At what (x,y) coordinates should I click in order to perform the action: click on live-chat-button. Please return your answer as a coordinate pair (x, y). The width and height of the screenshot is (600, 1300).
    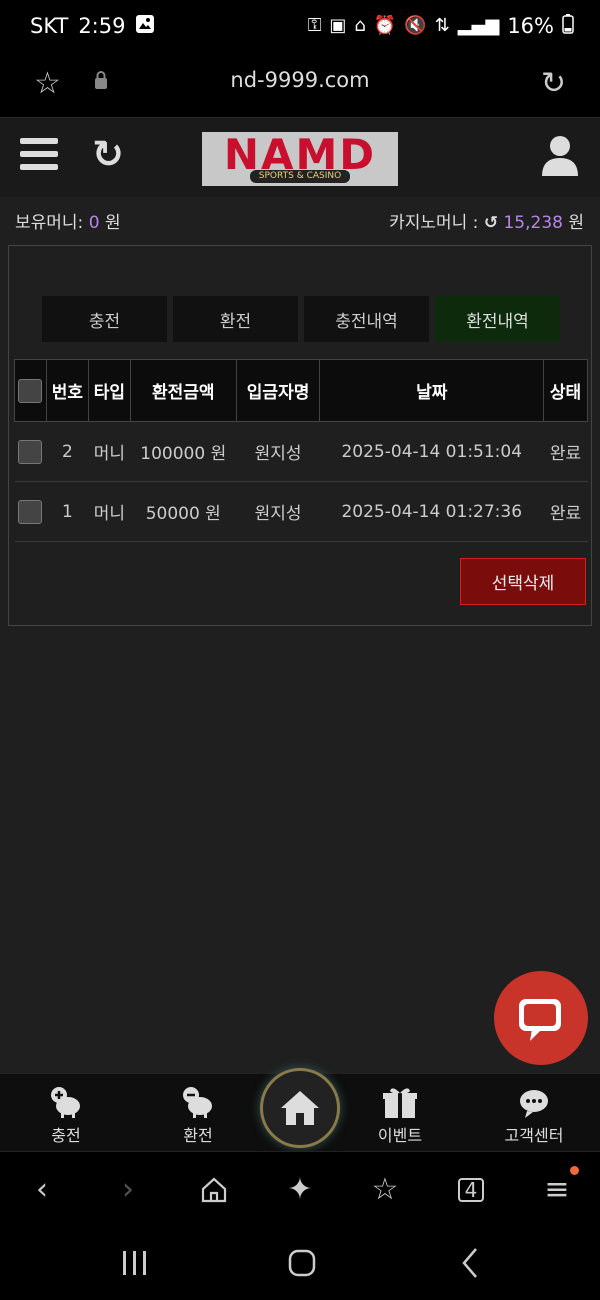
    Looking at the image, I should click on (541, 1018).